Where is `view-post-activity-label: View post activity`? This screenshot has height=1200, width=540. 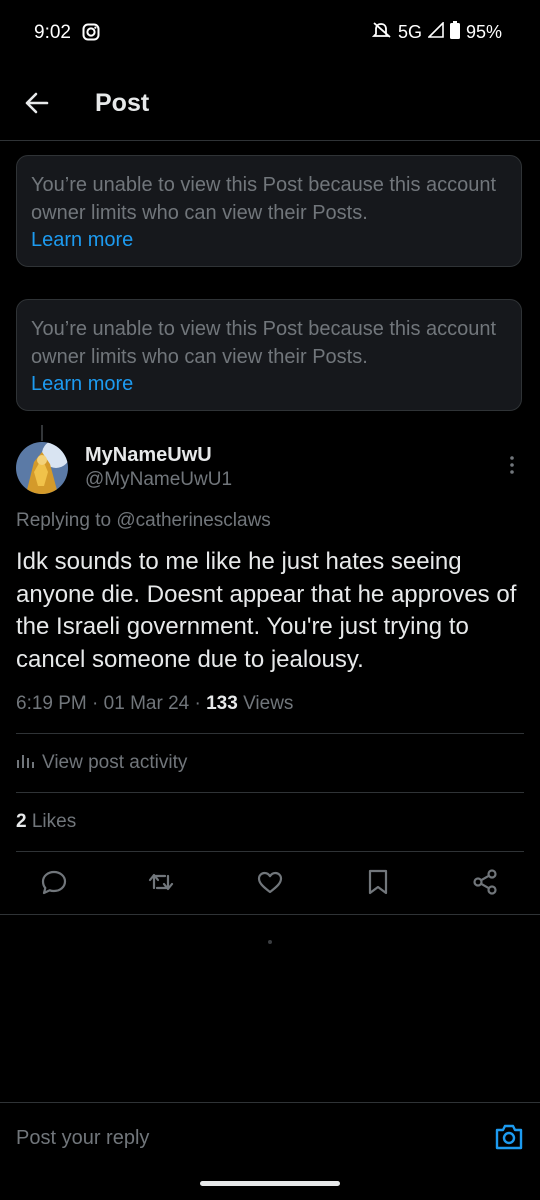
view-post-activity-label: View post activity is located at coordinates (115, 762).